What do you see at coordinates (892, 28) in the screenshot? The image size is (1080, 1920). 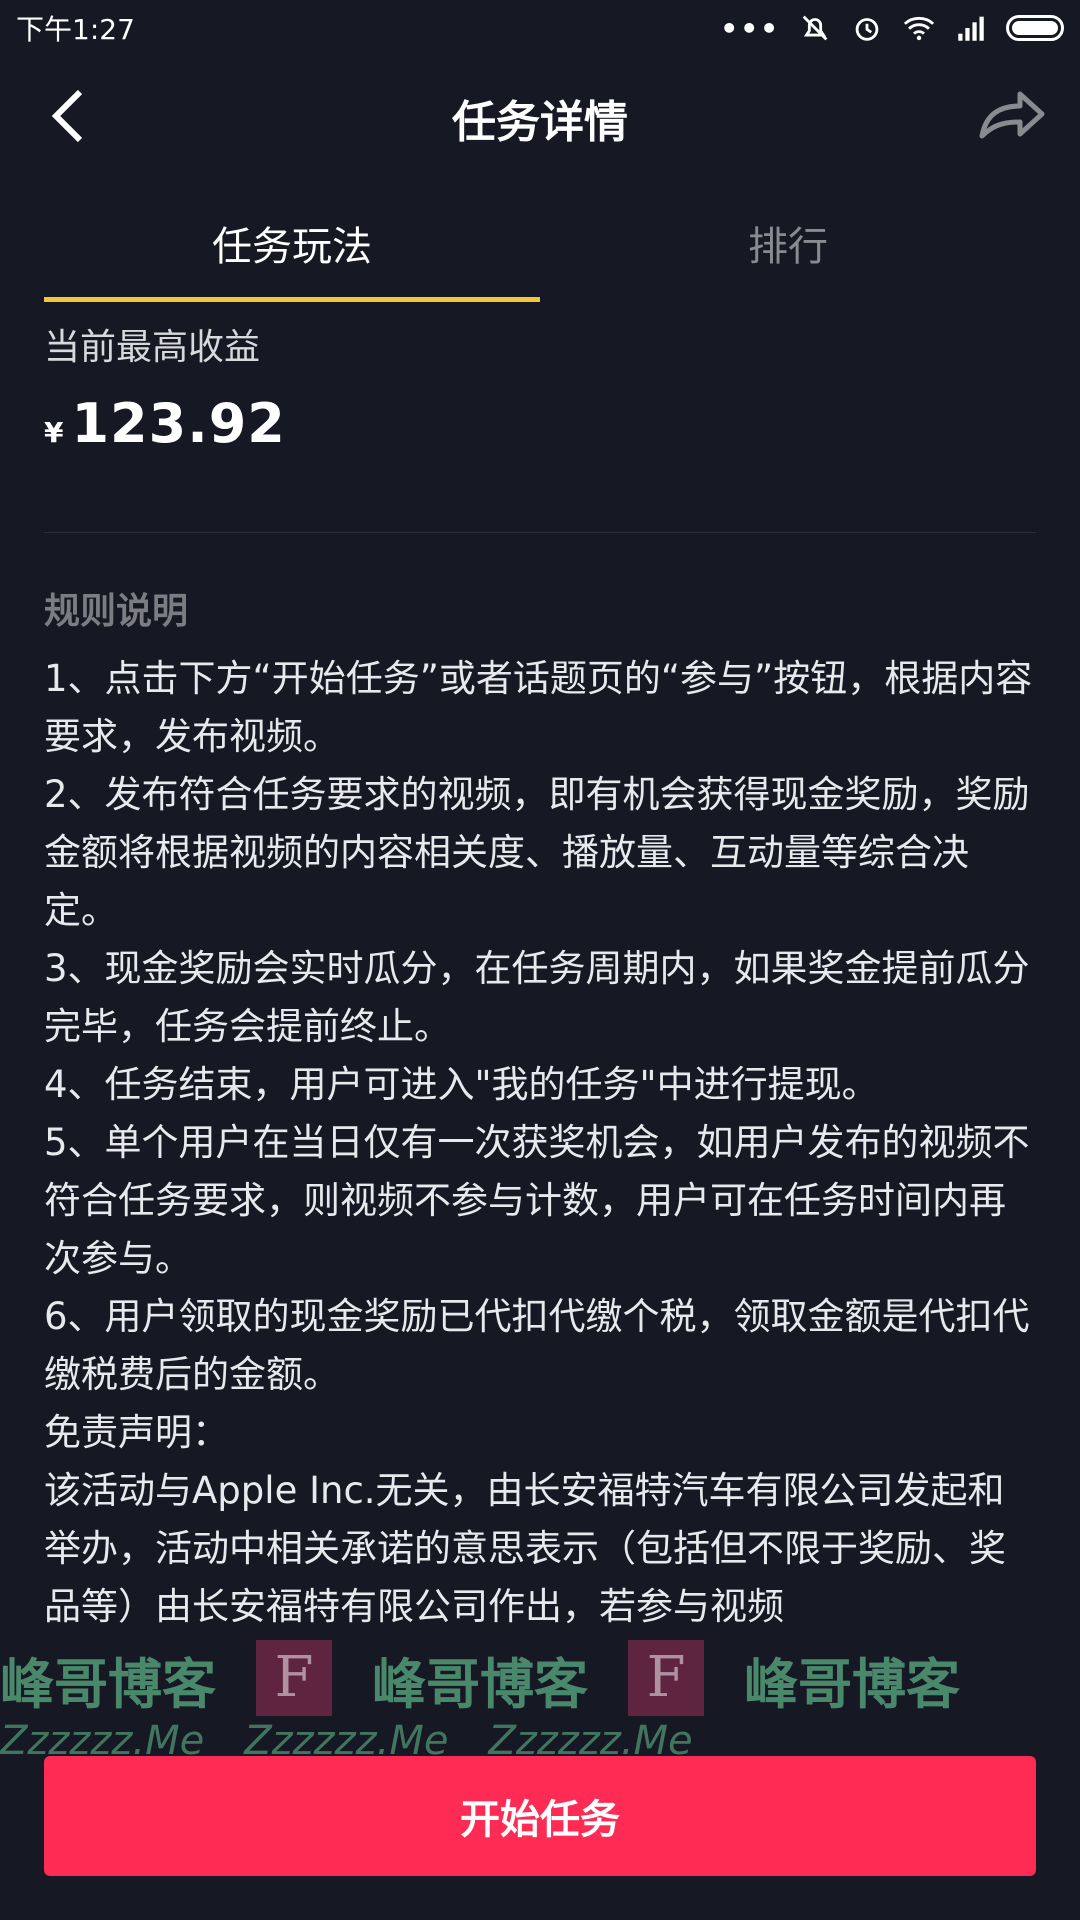 I see `status-icons: •••` at bounding box center [892, 28].